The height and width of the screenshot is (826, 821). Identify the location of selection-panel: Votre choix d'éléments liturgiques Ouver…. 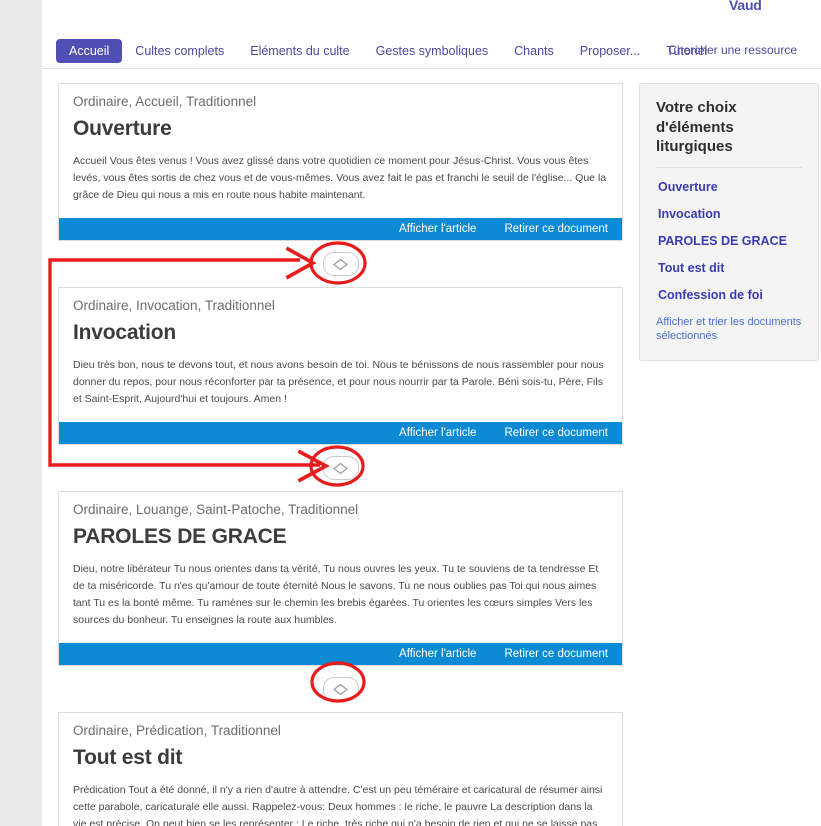
(729, 222).